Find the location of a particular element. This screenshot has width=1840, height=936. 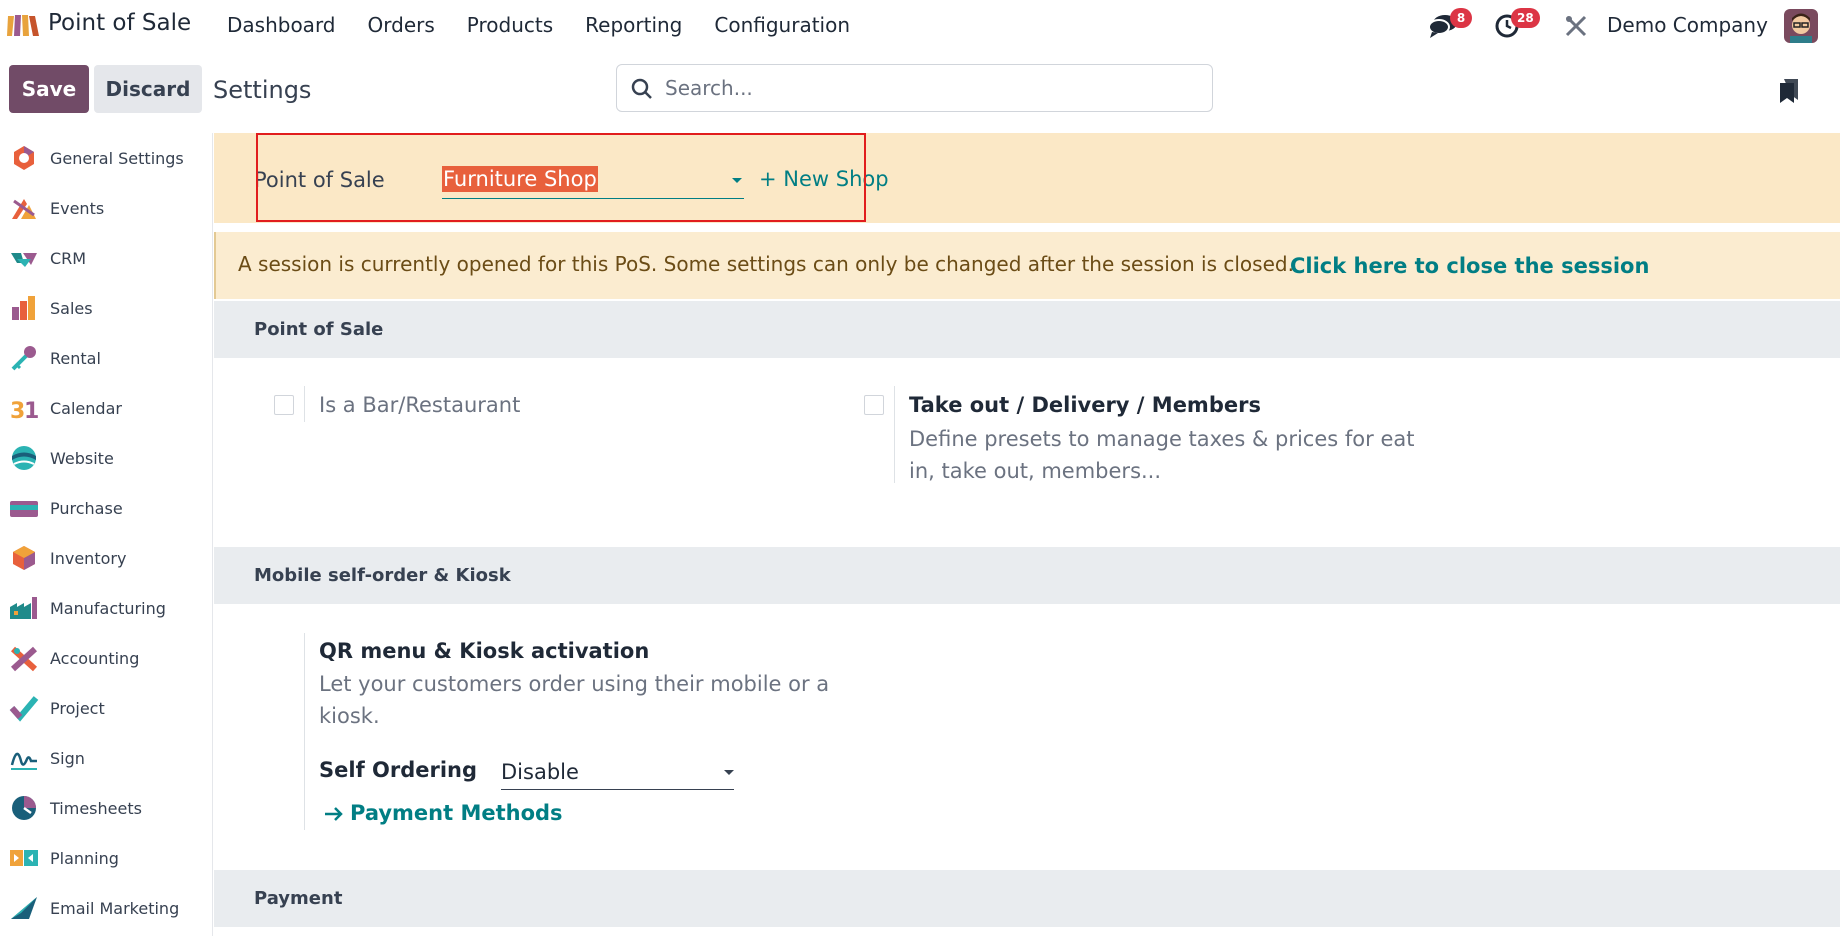

sidebar-item-label: Planning is located at coordinates (84, 858).